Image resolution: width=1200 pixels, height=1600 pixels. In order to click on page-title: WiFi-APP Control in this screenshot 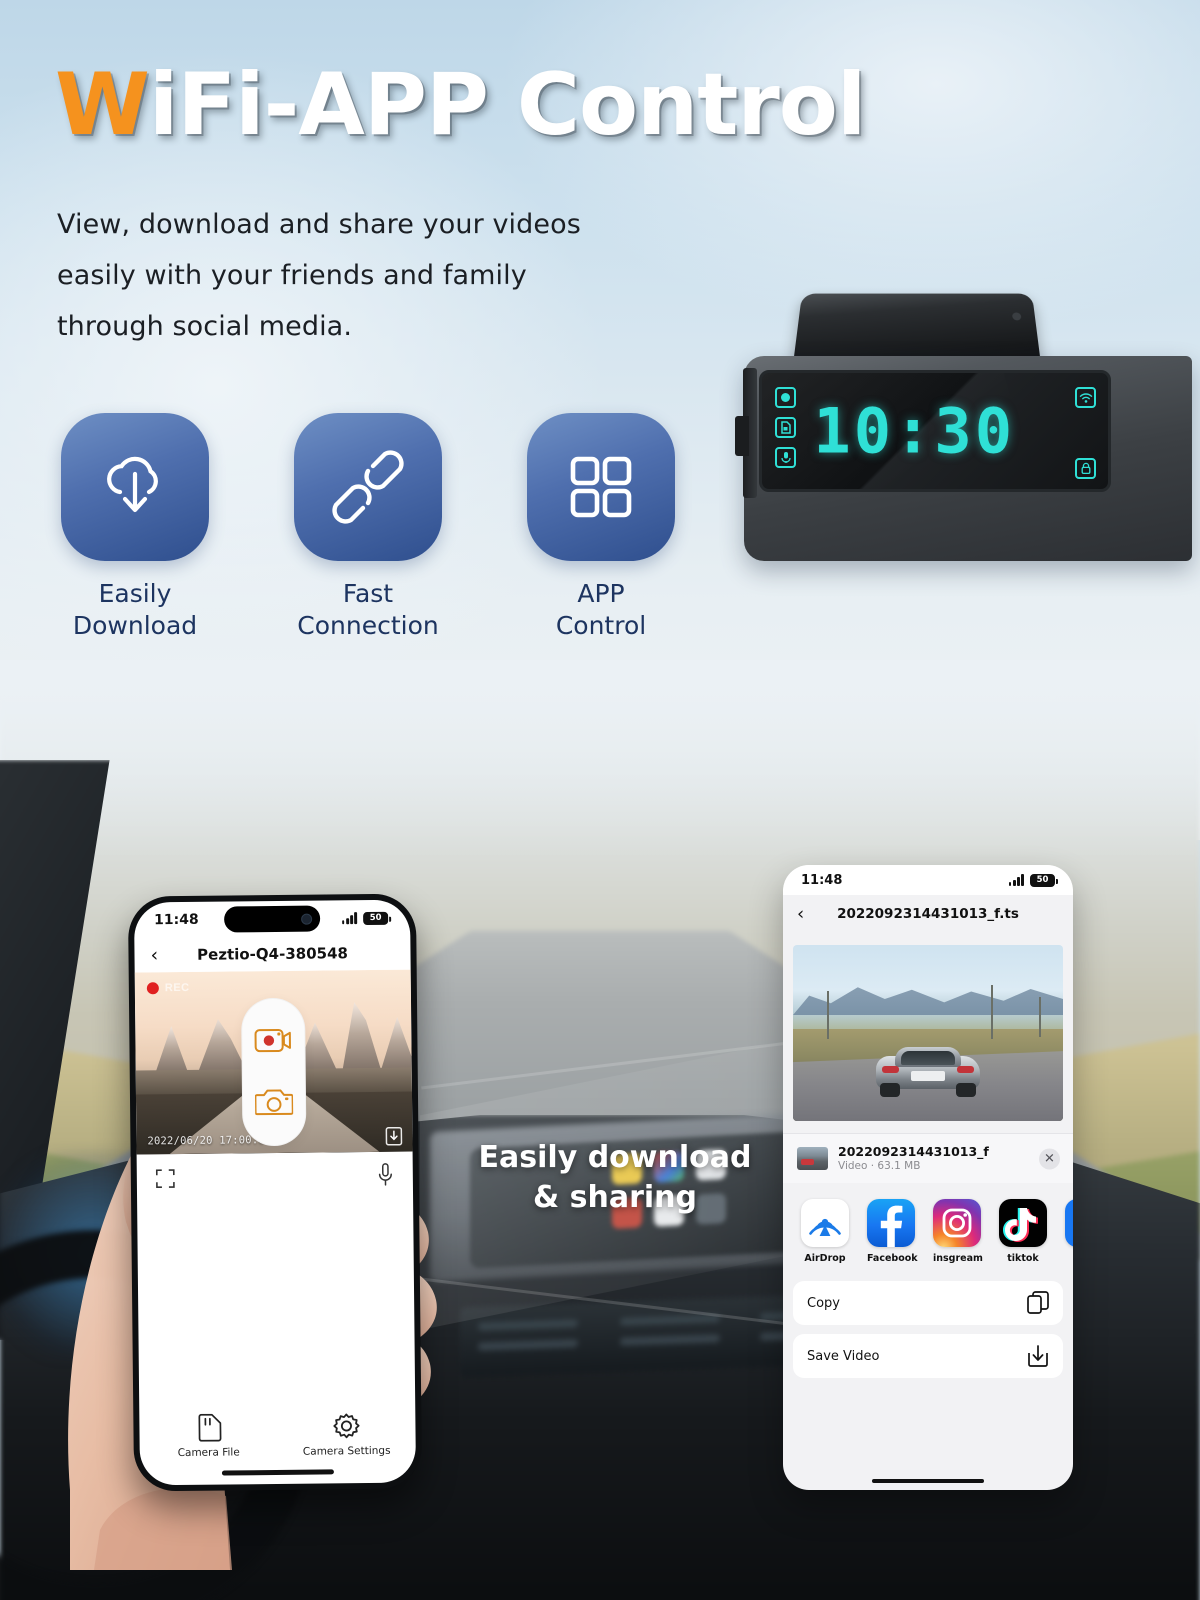, I will do `click(460, 105)`.